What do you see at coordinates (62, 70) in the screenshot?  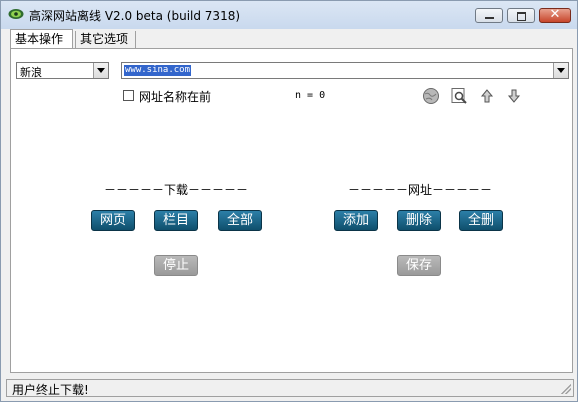 I see `source-select: 新浪` at bounding box center [62, 70].